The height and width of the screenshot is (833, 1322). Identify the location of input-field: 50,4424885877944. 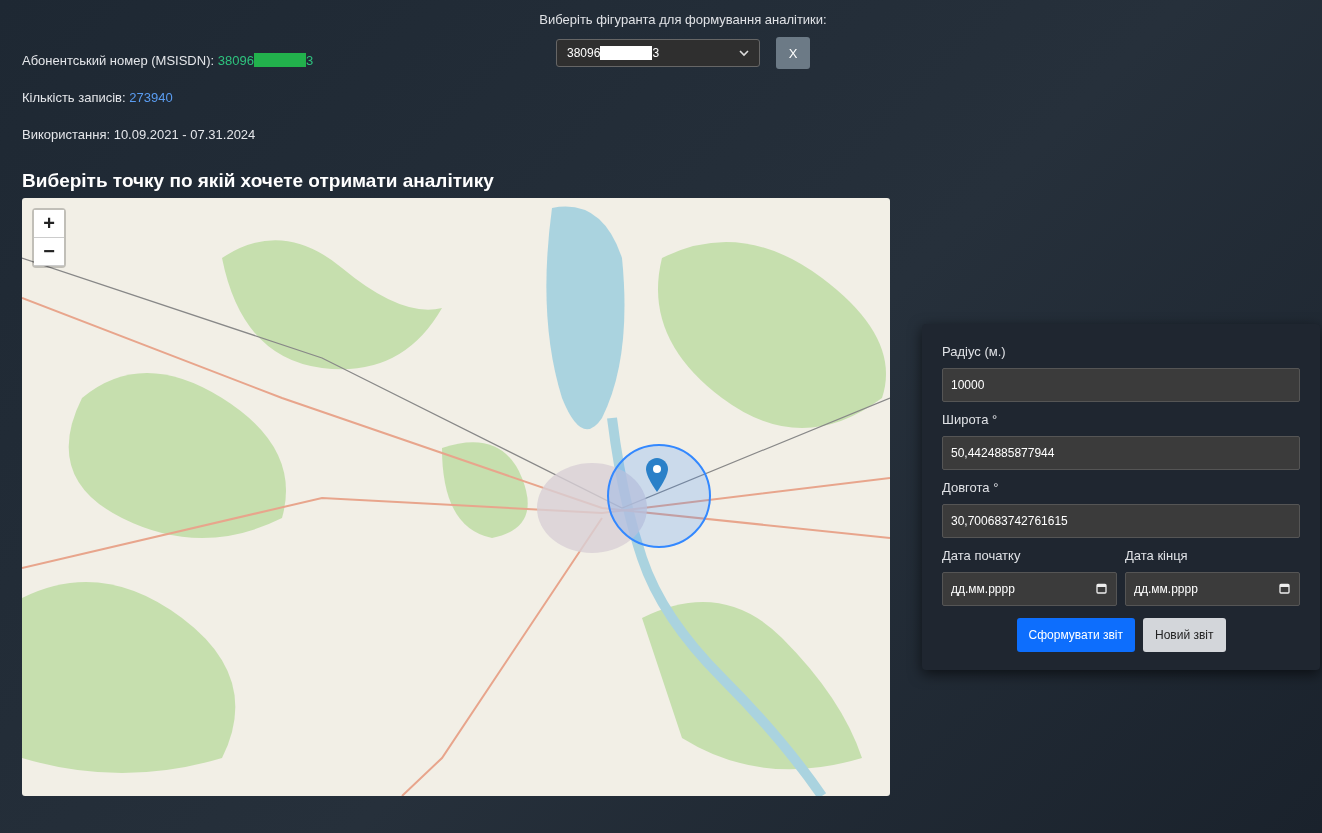
(1121, 452).